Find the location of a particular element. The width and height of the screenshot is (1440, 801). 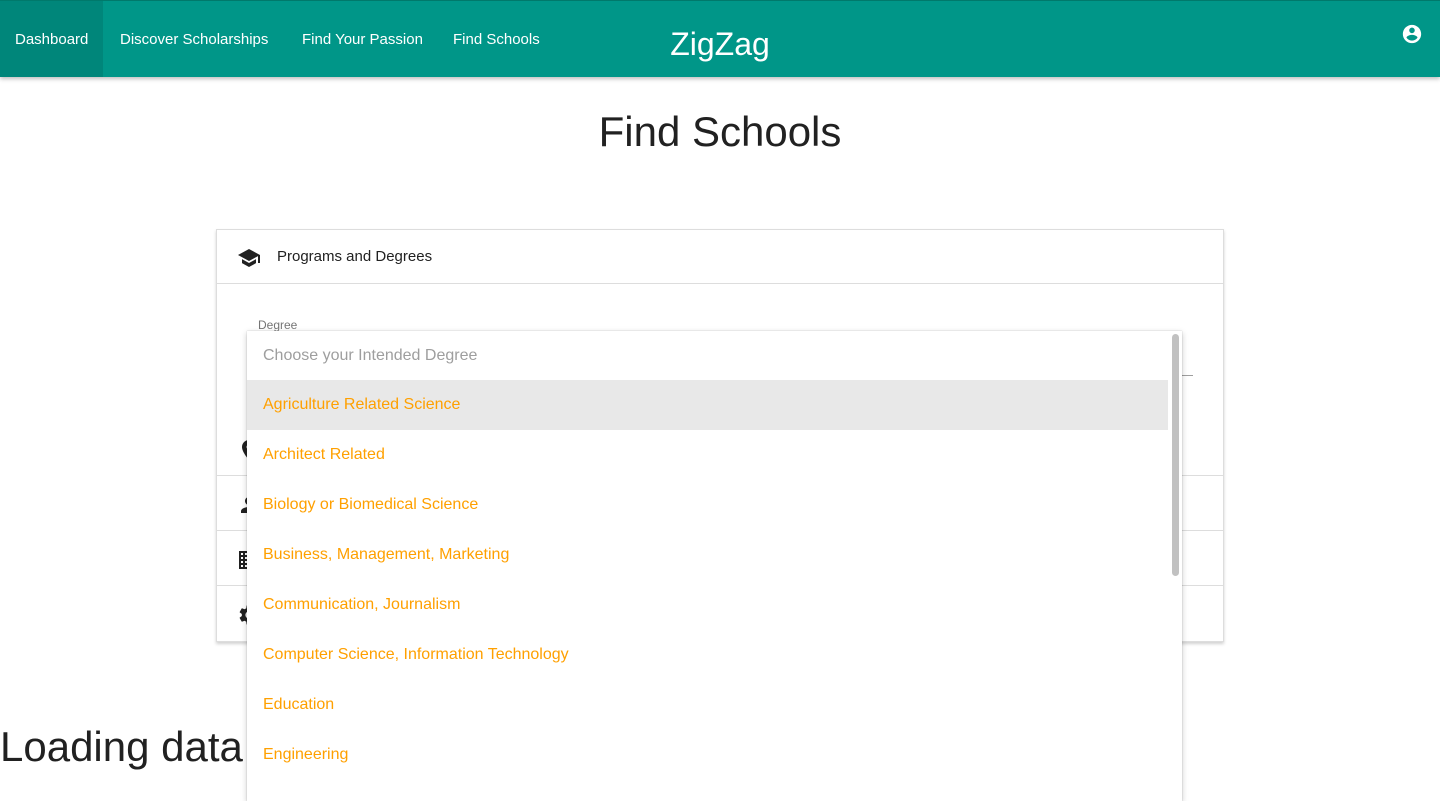

dropdown-option: Computer Science, Information Technology is located at coordinates (707, 655).